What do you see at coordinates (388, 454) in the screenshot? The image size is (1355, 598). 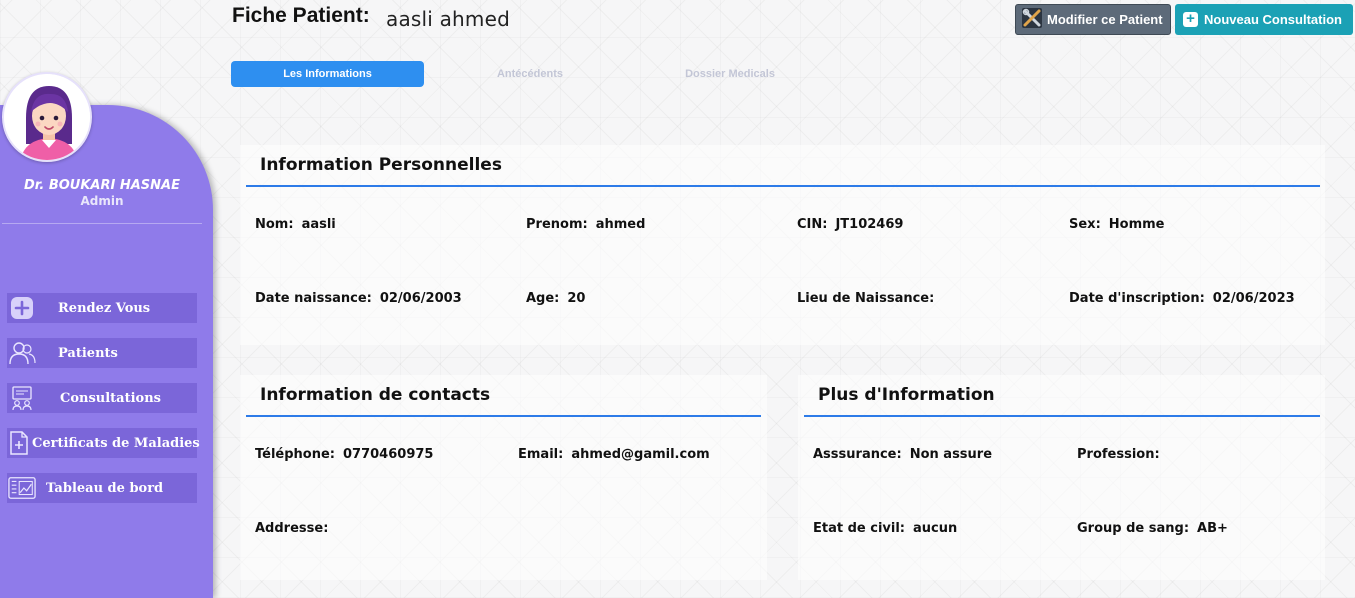 I see `field-value: 0770460975` at bounding box center [388, 454].